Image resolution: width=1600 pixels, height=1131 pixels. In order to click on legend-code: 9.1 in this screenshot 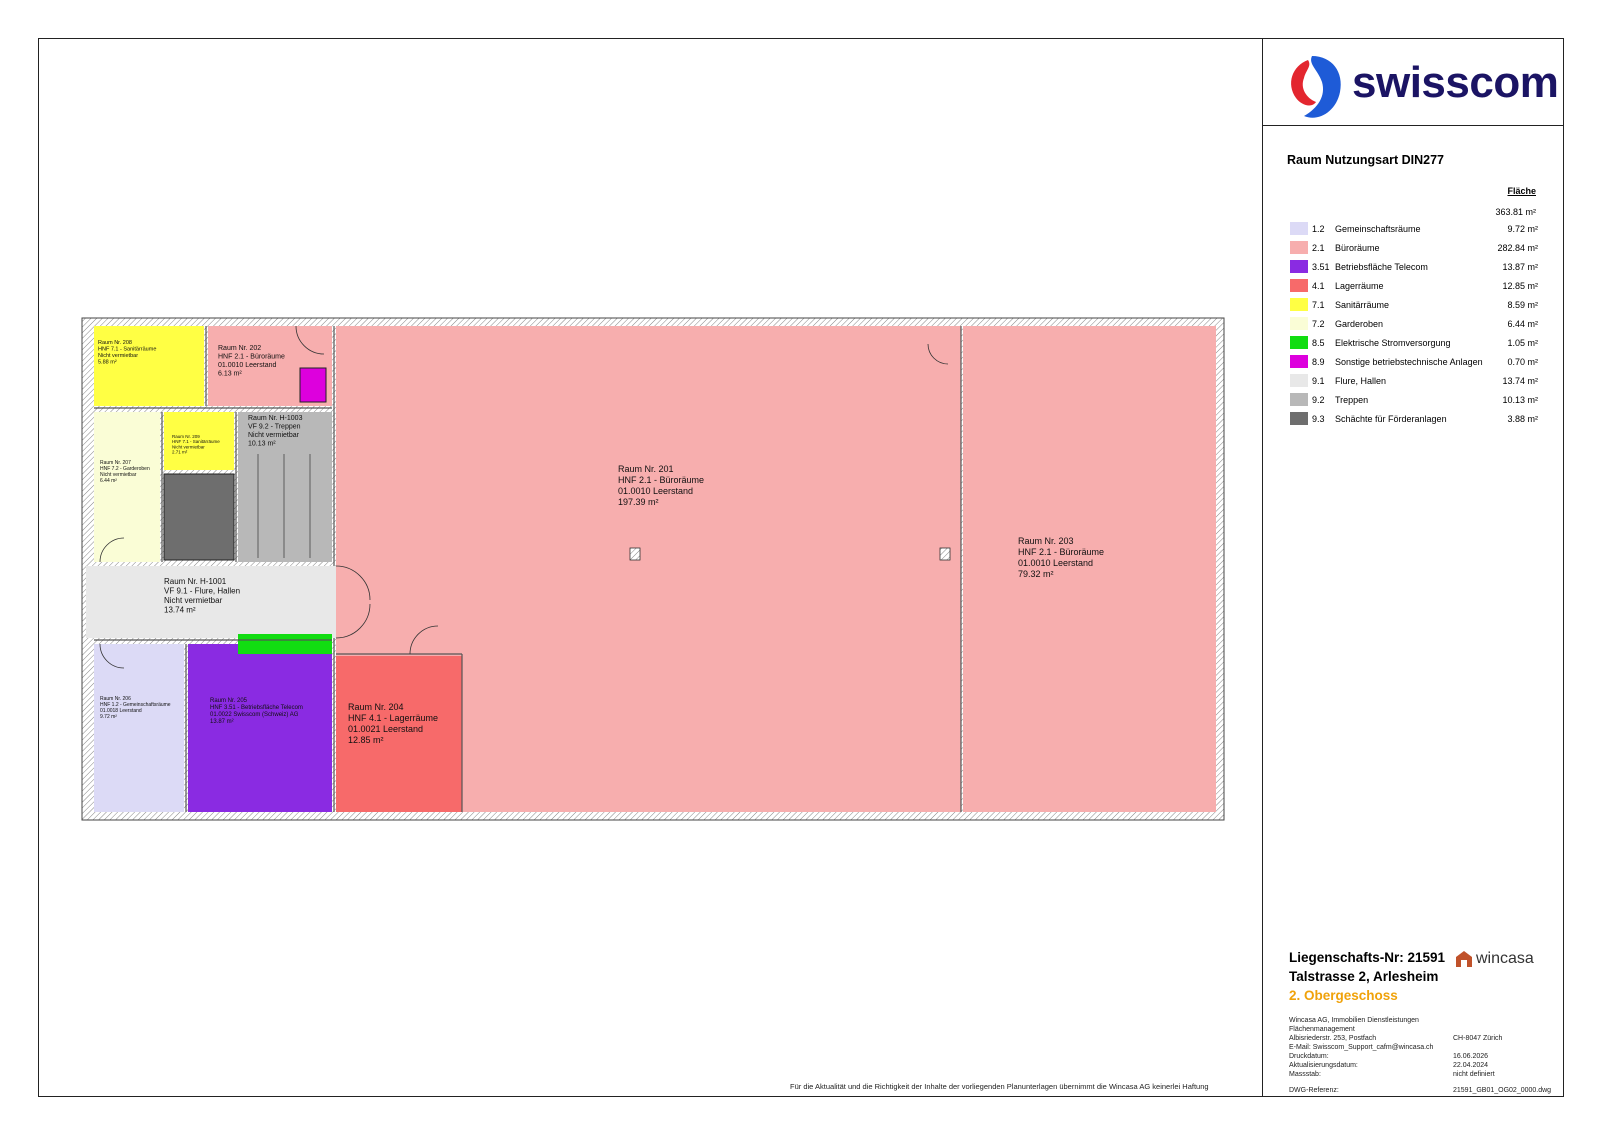, I will do `click(1318, 381)`.